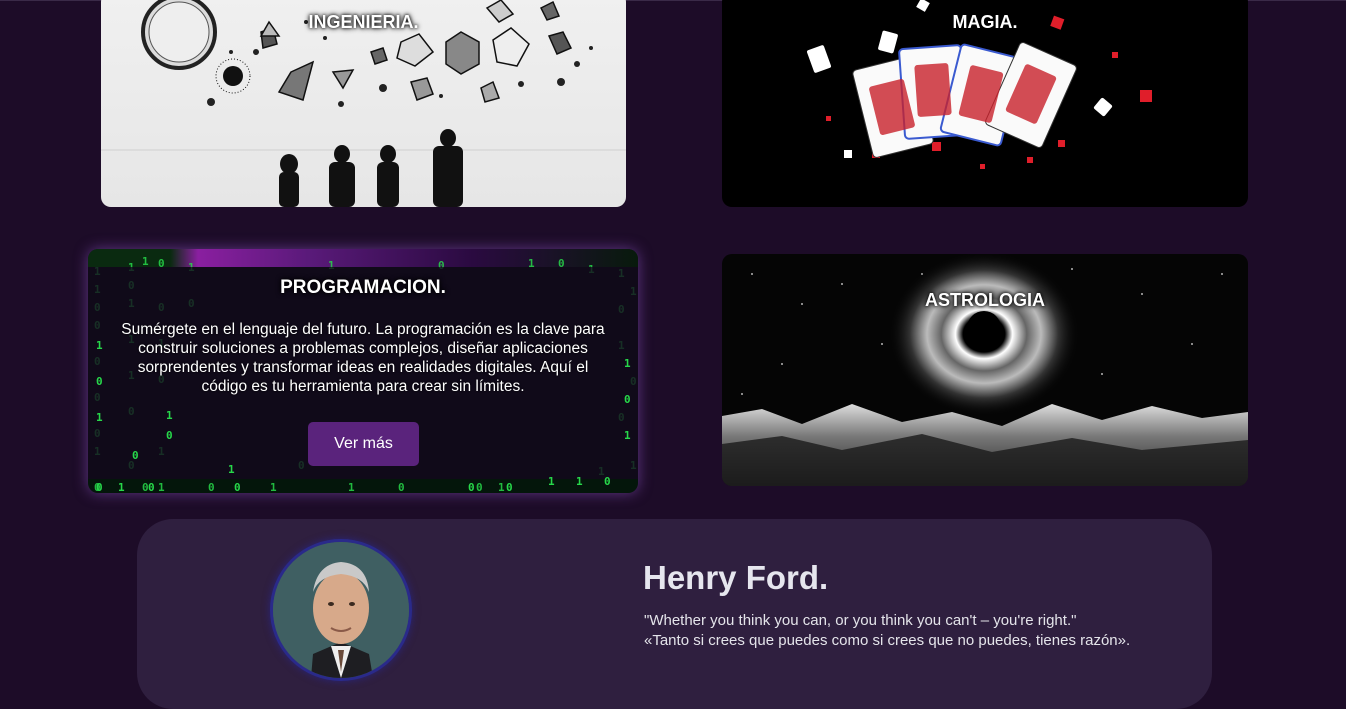  Describe the element at coordinates (985, 22) in the screenshot. I see `card-title-magia: MAGIA.` at that location.